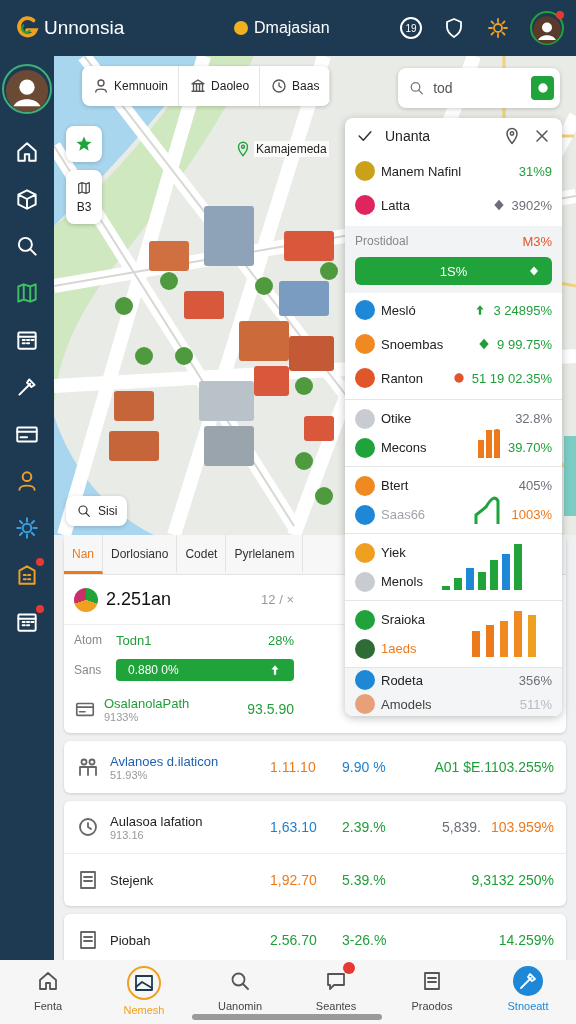 The height and width of the screenshot is (1024, 576). I want to click on item-value: 32.8%, so click(533, 418).